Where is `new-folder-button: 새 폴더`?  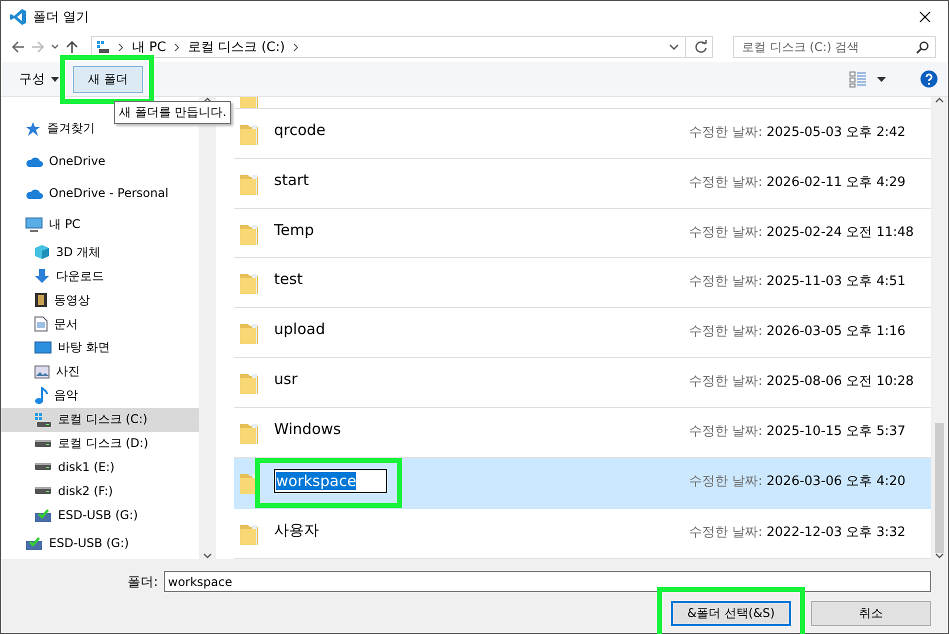
new-folder-button: 새 폴더 is located at coordinates (108, 79).